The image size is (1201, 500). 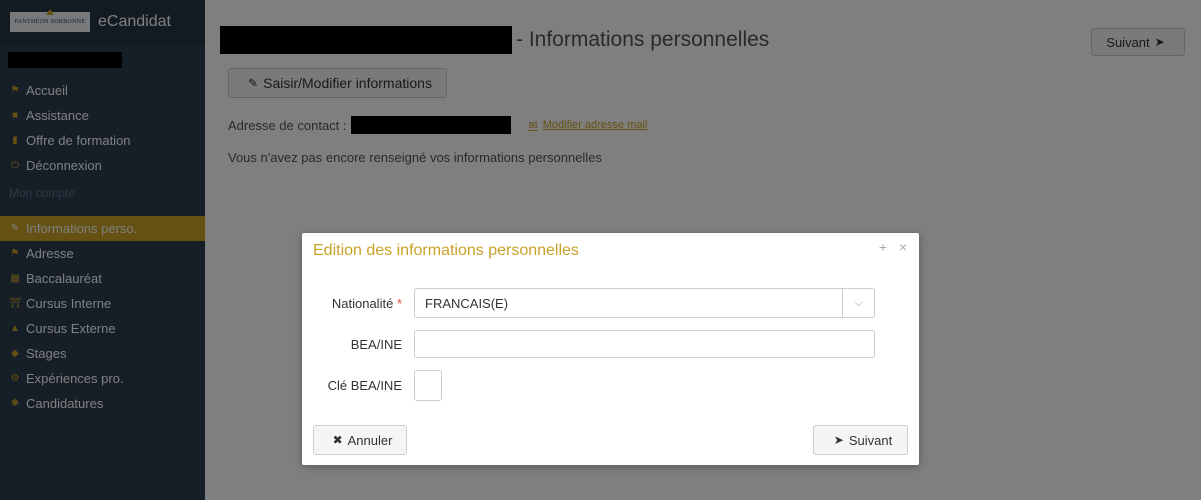 I want to click on dialog-title: Edition des informations personnelles, so click(x=446, y=250).